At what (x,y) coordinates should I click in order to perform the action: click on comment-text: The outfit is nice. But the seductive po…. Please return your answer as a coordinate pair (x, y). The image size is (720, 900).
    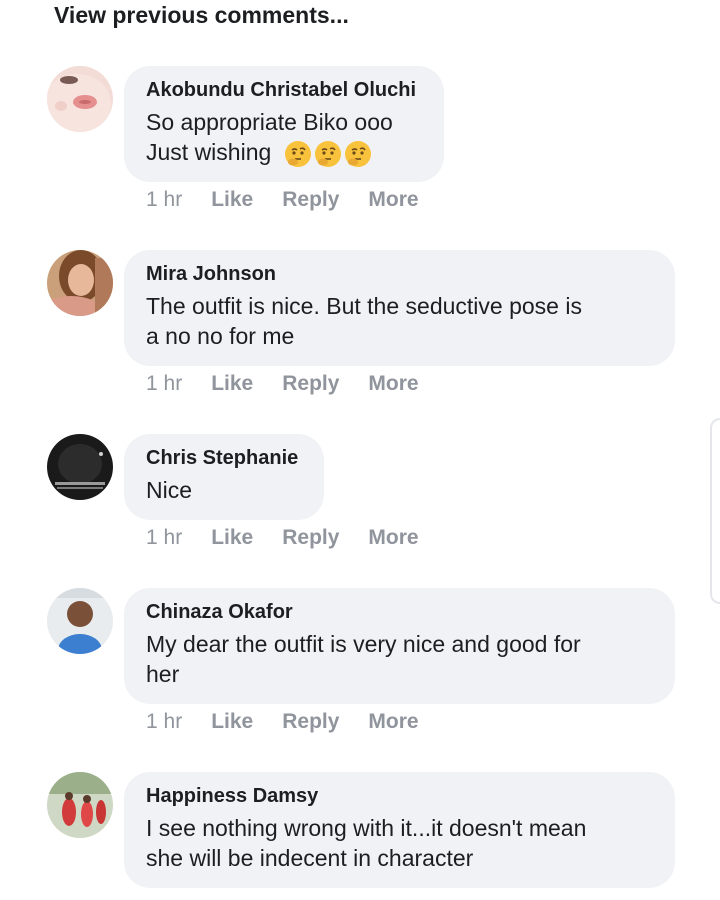
    Looking at the image, I should click on (399, 321).